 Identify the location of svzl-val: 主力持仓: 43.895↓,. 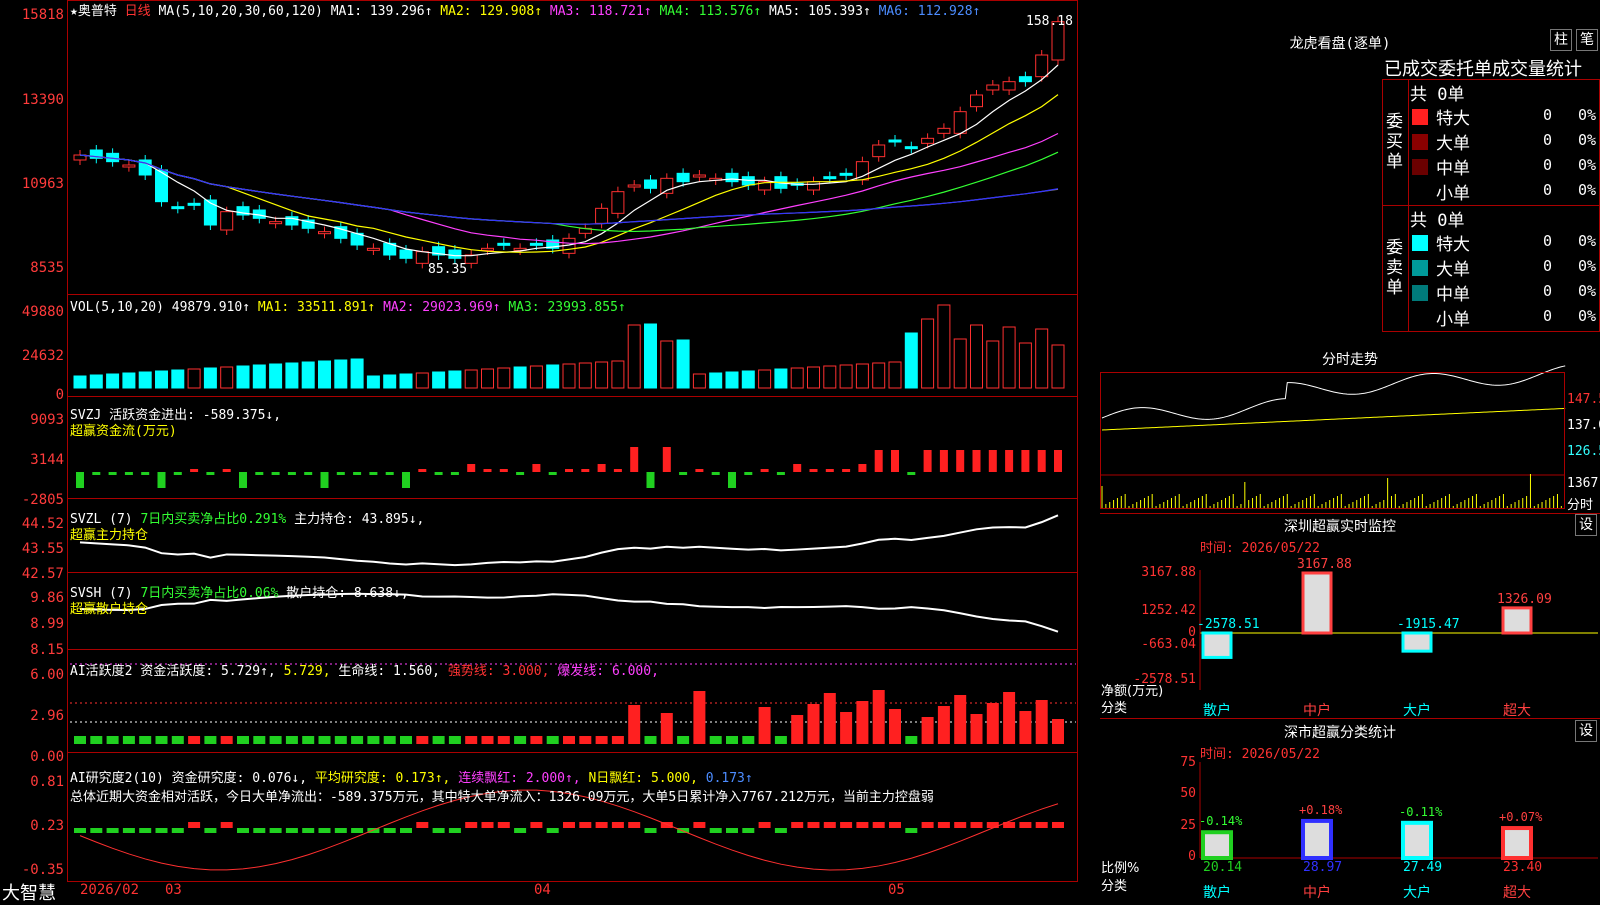
(359, 519).